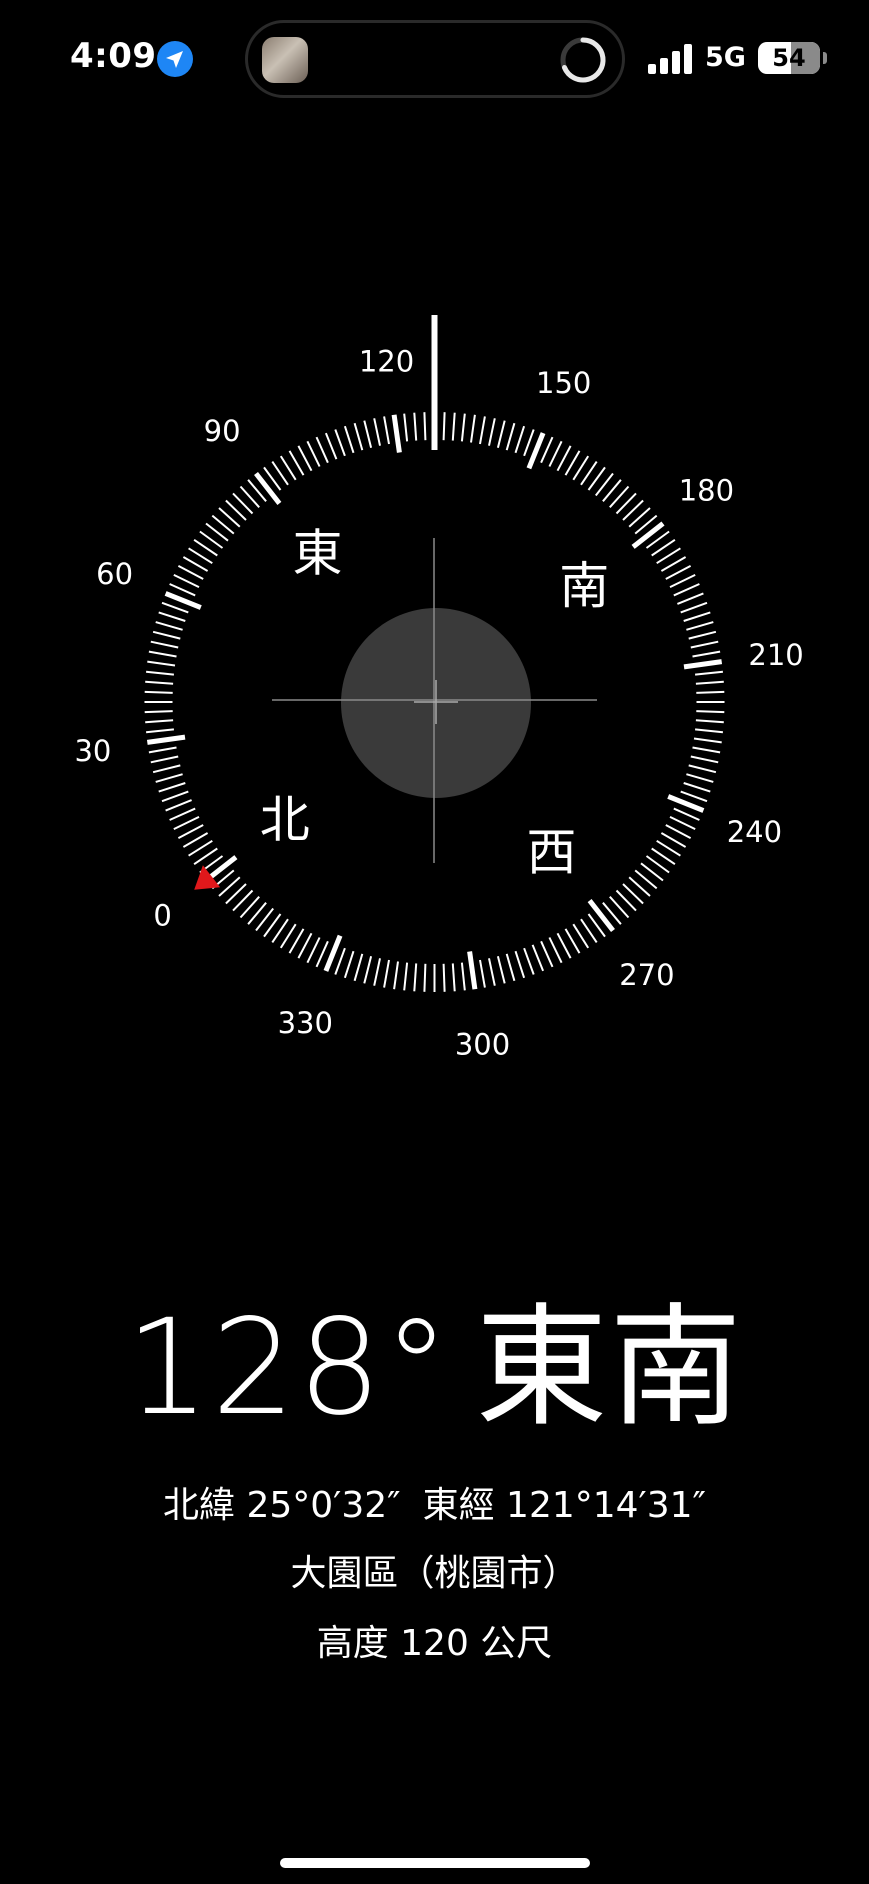 This screenshot has width=869, height=1884. What do you see at coordinates (175, 59) in the screenshot?
I see `location-arrow-icon` at bounding box center [175, 59].